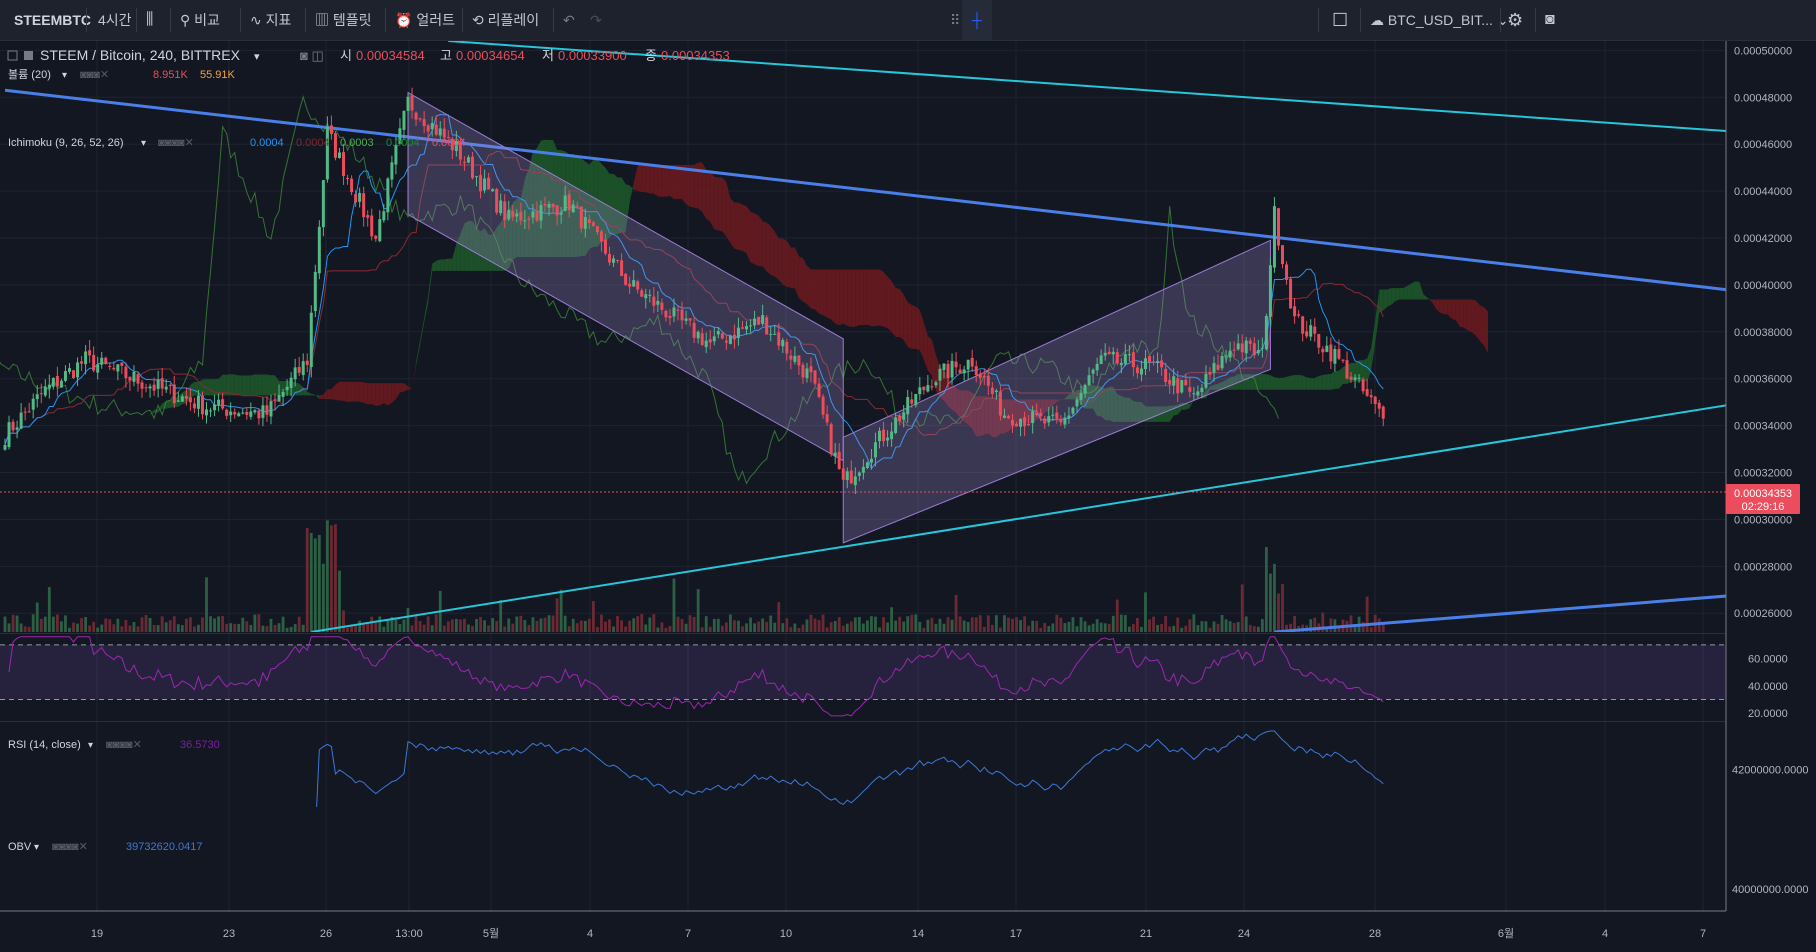  I want to click on obv-label: OBV, so click(20, 847).